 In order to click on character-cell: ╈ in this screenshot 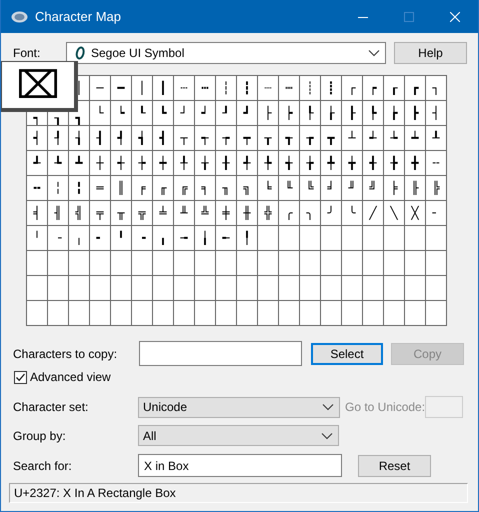, I will do `click(352, 163)`.